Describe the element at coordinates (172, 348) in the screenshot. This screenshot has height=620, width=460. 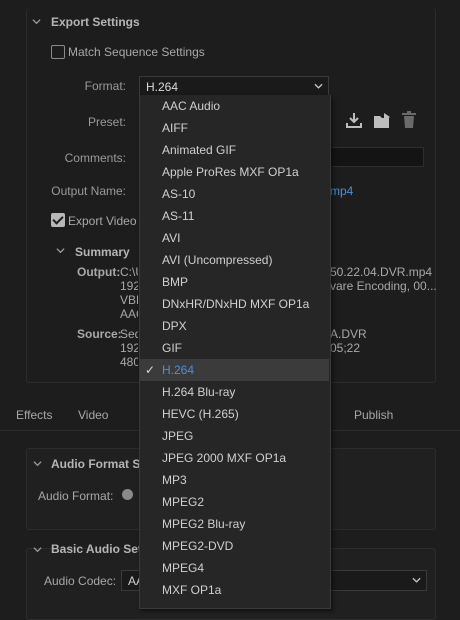
I see `format-menu-item-label: GIF` at that location.